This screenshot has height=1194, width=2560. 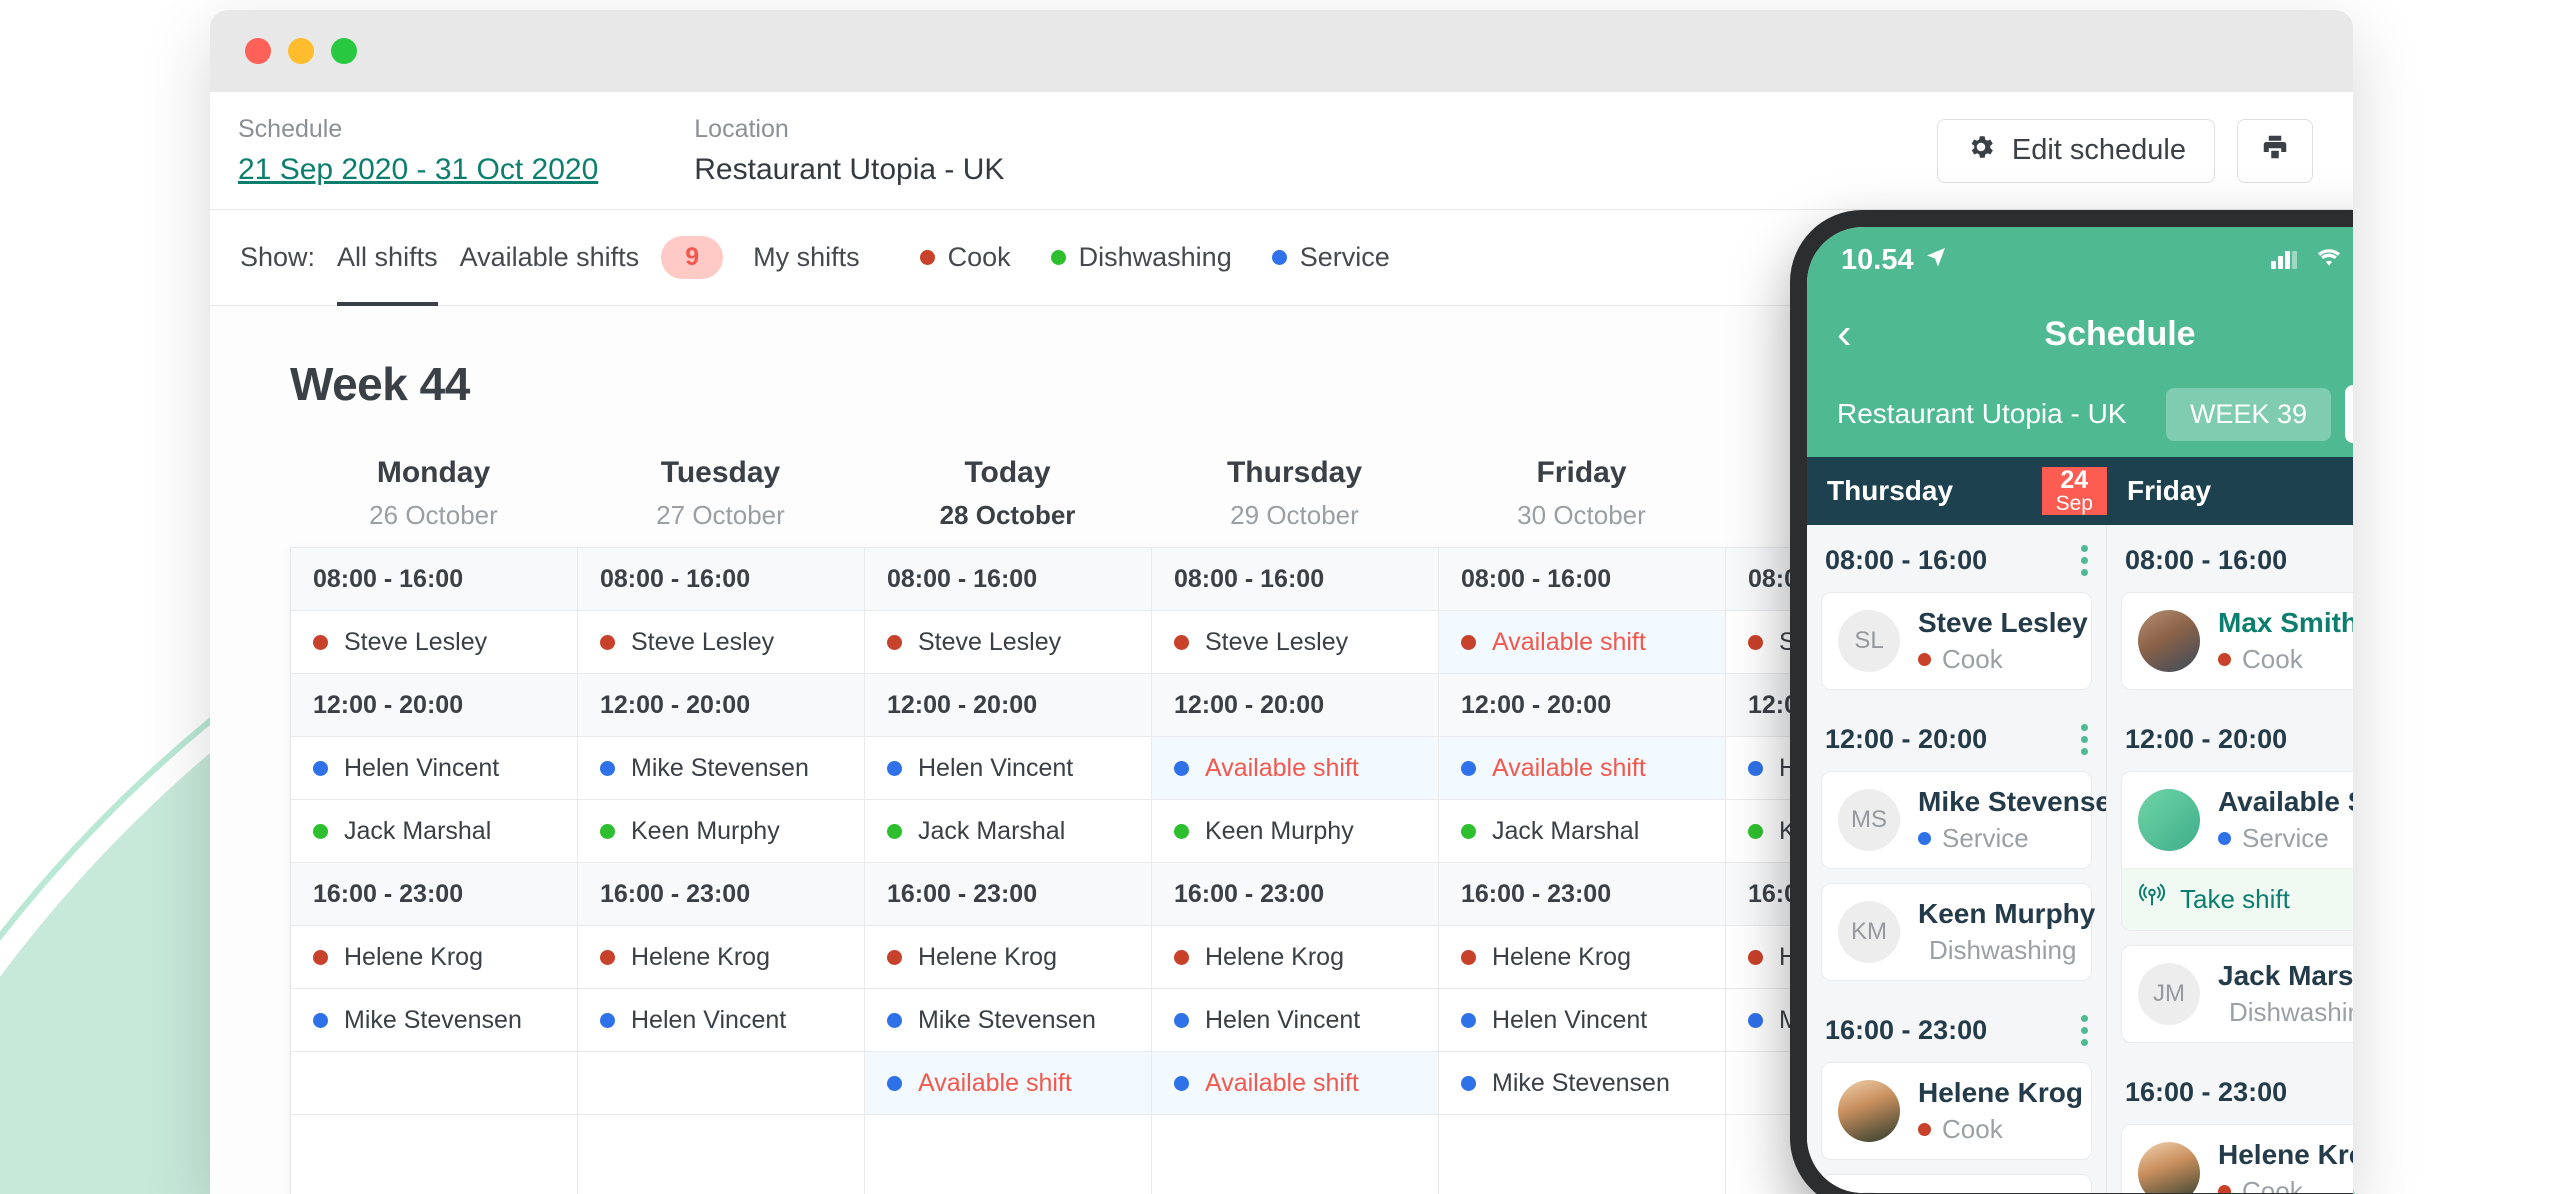 What do you see at coordinates (1956, 641) in the screenshot?
I see `phone-shift-card: SL Steve Lesley Cook` at bounding box center [1956, 641].